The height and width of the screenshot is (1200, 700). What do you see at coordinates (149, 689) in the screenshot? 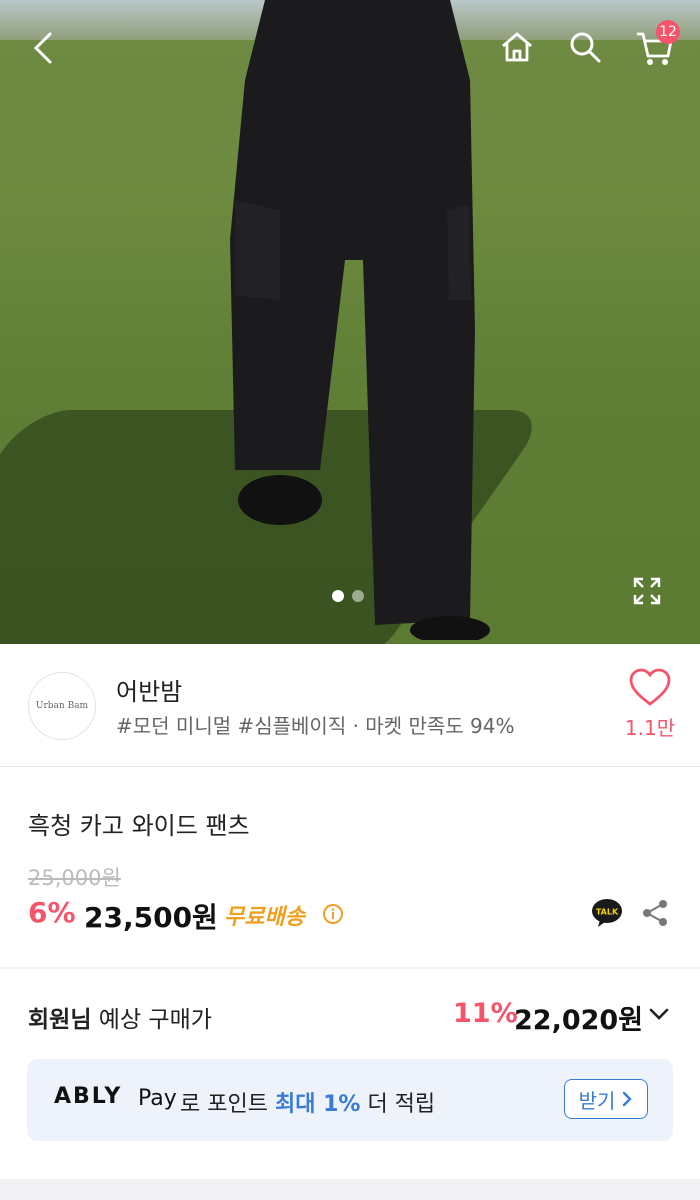
I see `store-name: 어반밤` at bounding box center [149, 689].